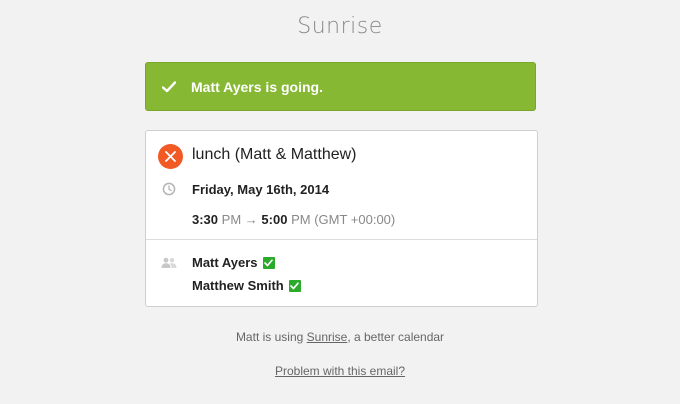 The height and width of the screenshot is (404, 680). I want to click on problem-email-row: Problem with this email?, so click(340, 371).